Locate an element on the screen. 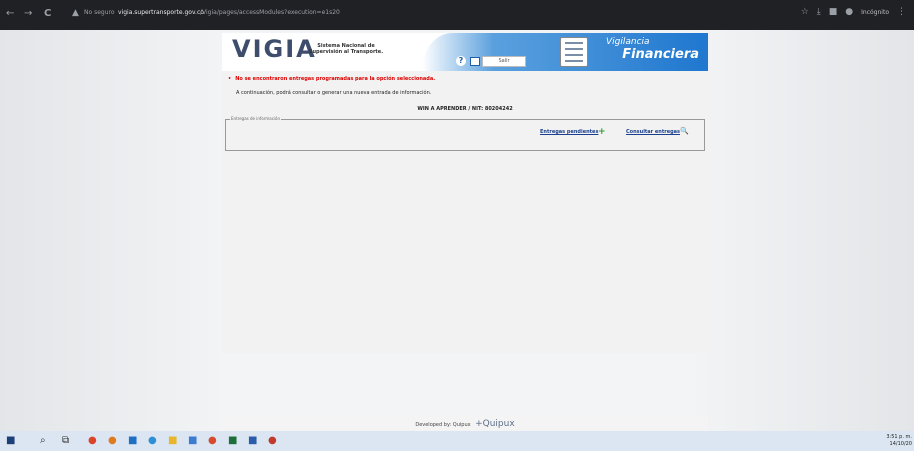  forward-button: → is located at coordinates (28, 13).